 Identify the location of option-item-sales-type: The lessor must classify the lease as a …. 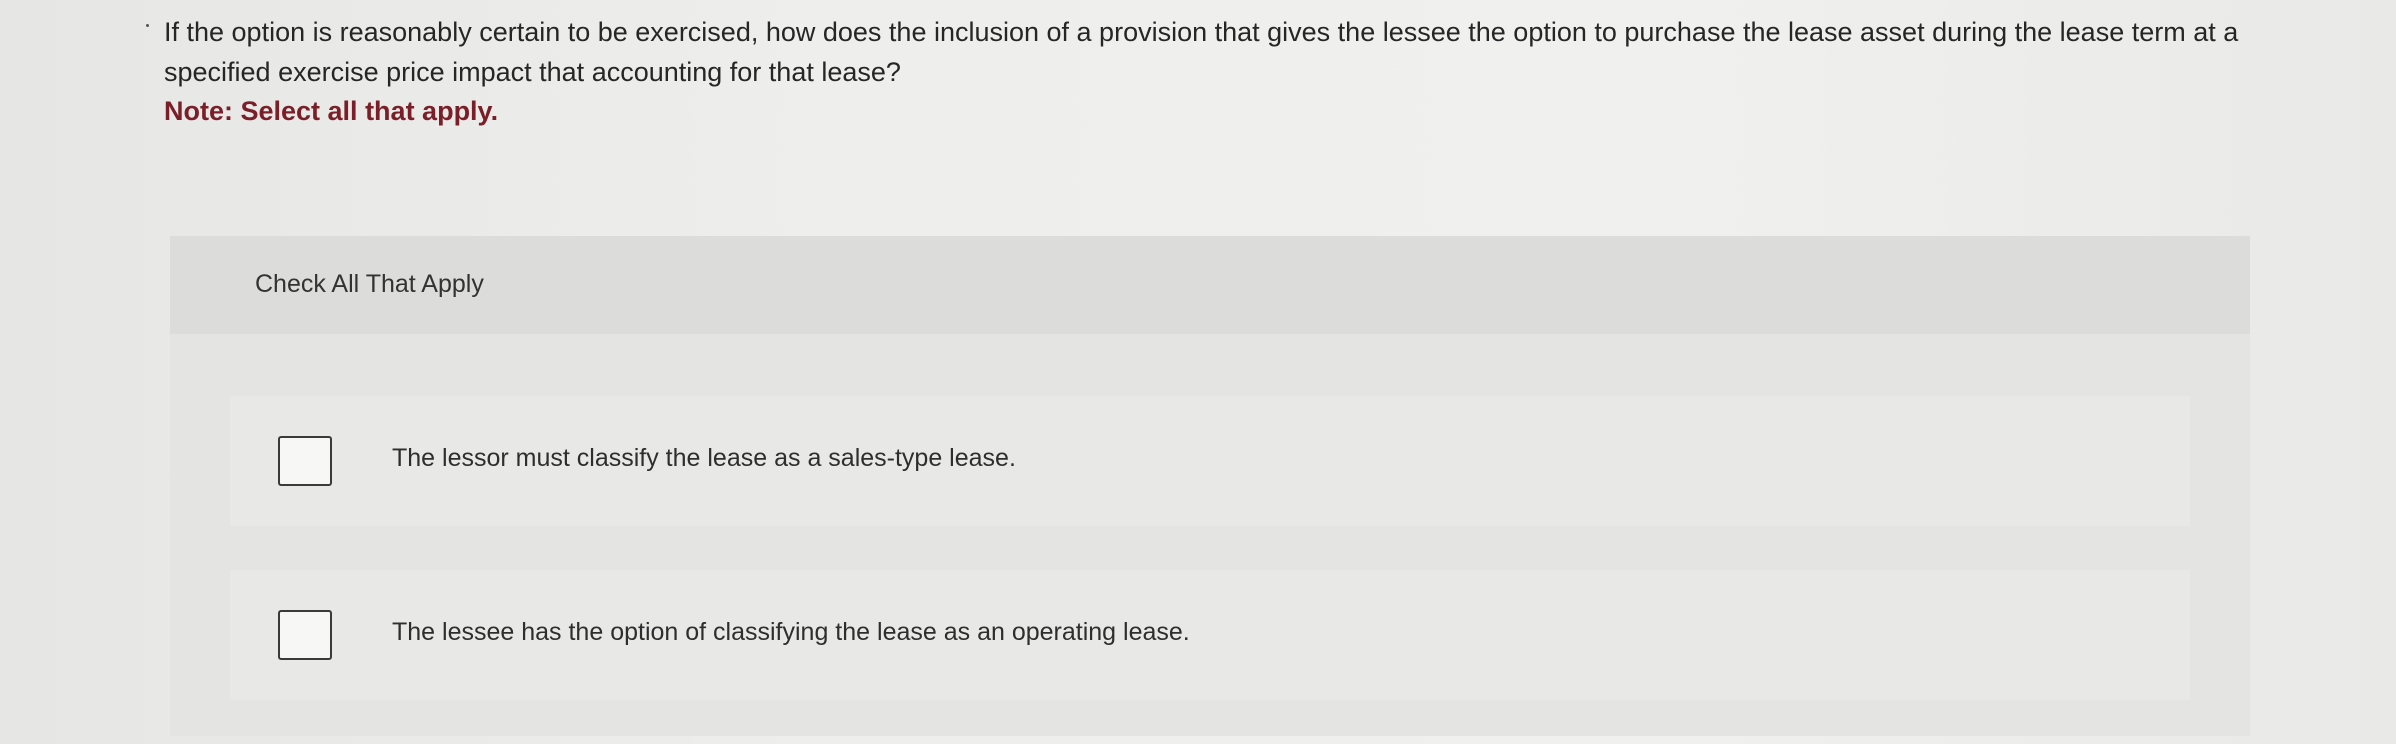
(1210, 461).